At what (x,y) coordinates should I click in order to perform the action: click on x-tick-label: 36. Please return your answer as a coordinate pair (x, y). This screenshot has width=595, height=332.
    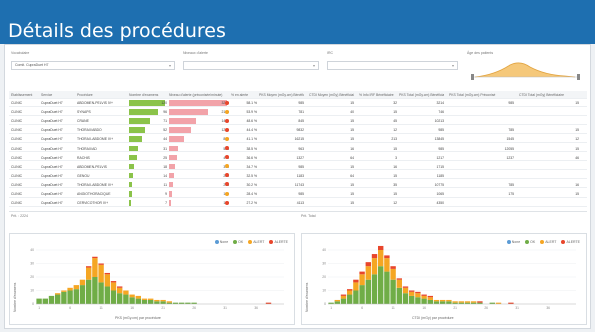
    Looking at the image, I should click on (256, 308).